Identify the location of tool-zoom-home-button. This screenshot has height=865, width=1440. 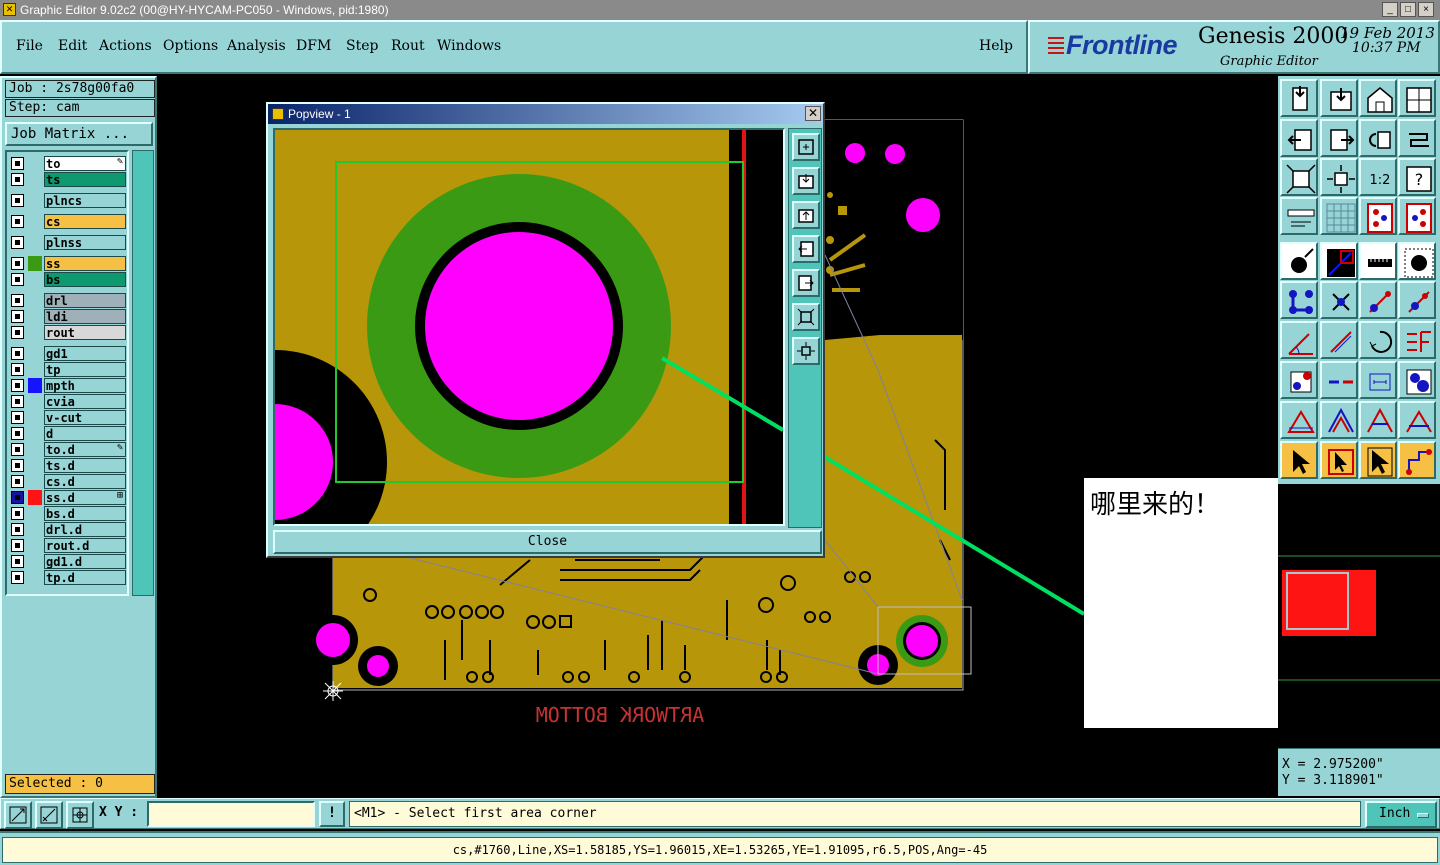
(1299, 98).